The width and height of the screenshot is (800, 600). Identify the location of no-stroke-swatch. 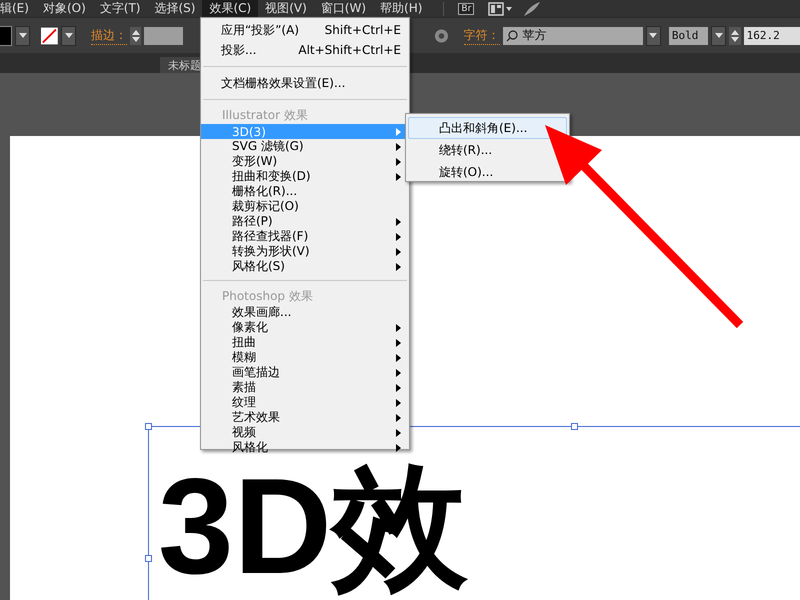
(49, 35).